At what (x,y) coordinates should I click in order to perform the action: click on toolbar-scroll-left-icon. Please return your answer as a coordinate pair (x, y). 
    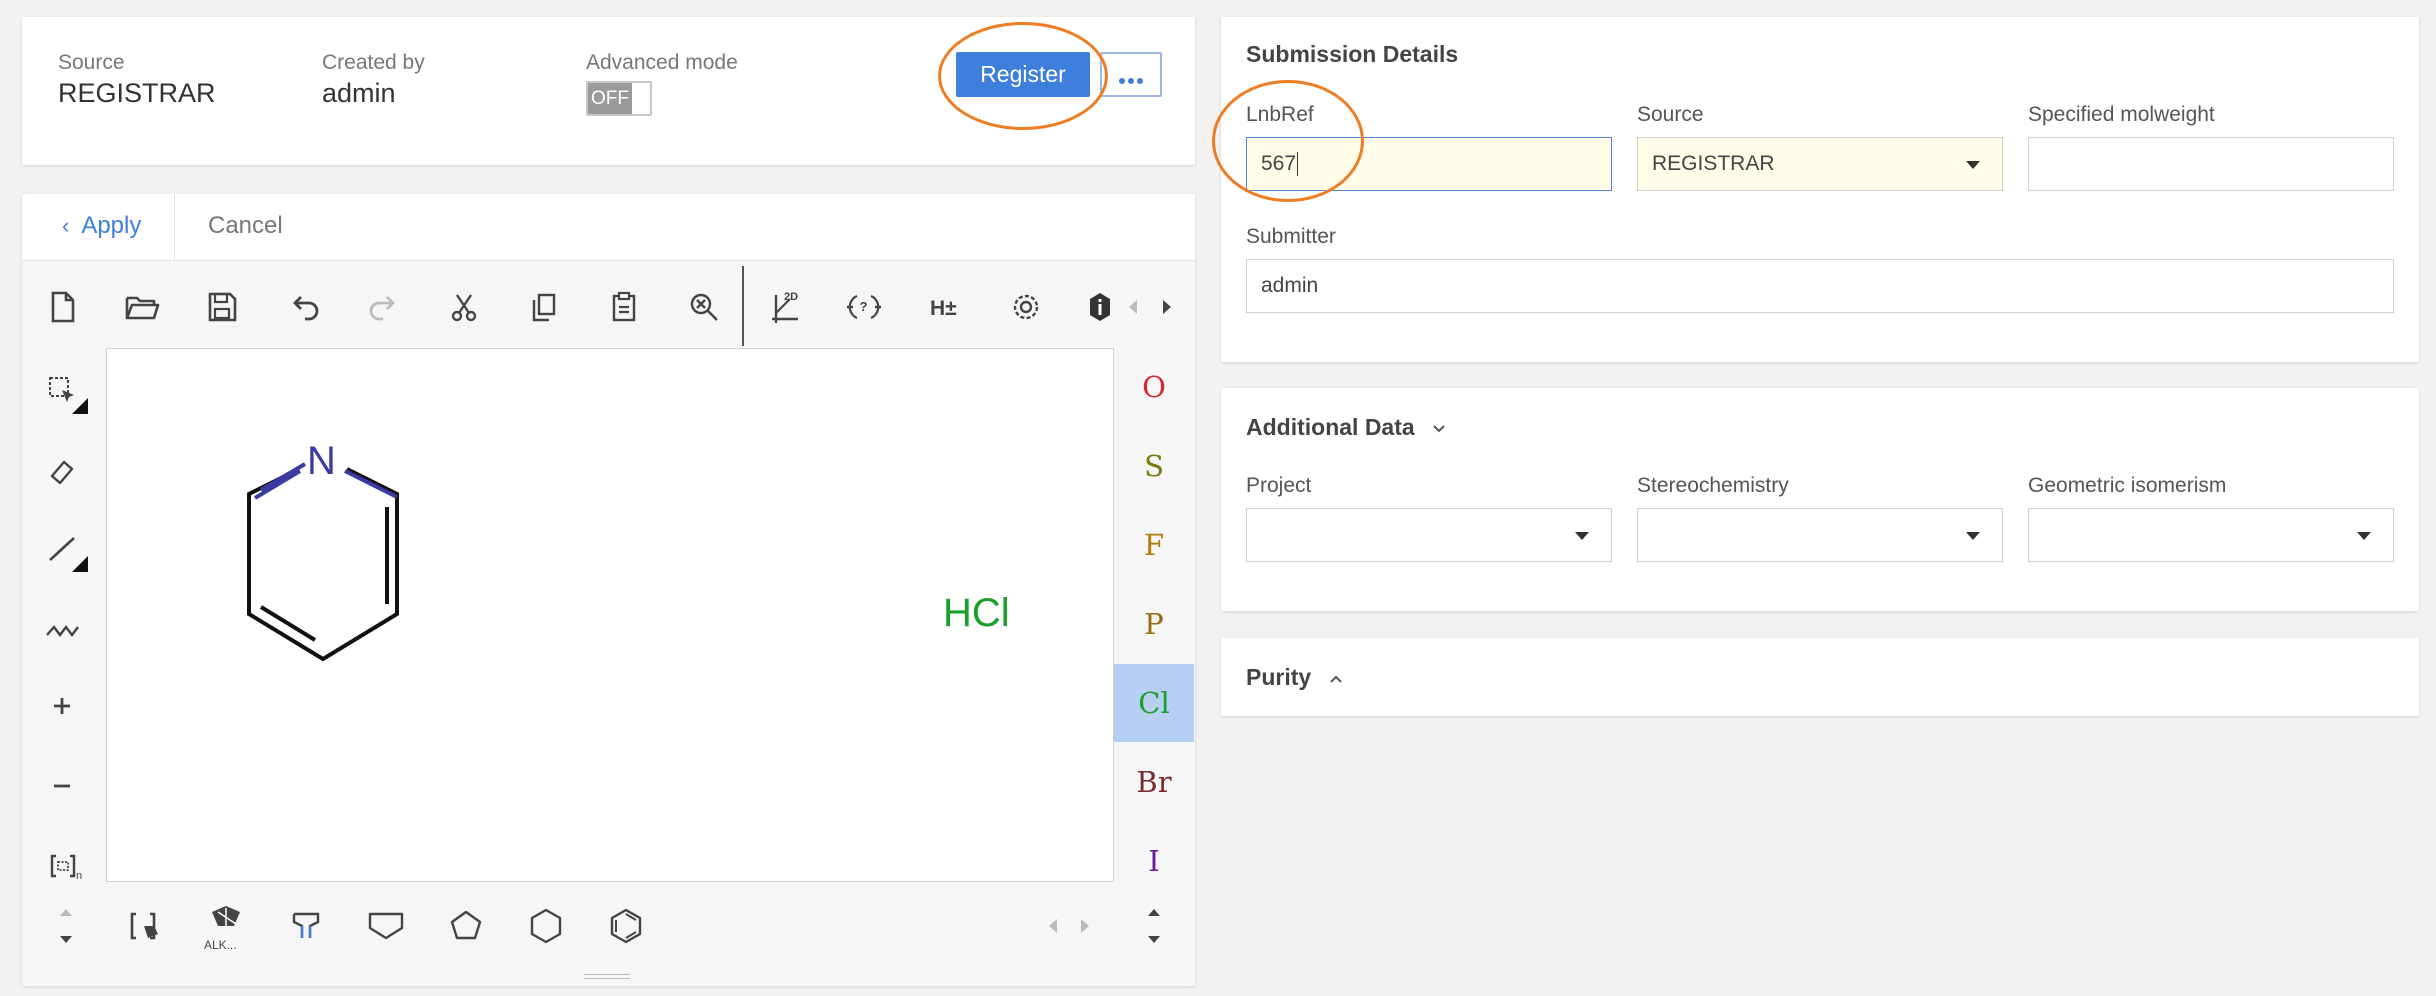
    Looking at the image, I should click on (1133, 307).